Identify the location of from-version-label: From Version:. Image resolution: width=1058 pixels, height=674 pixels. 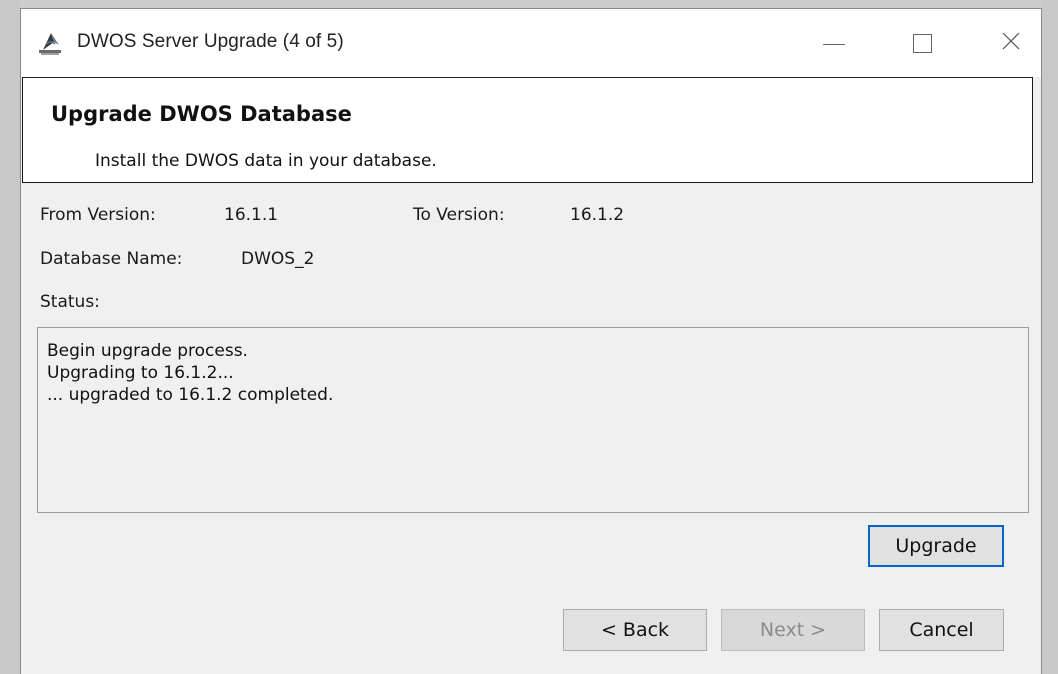
(98, 215).